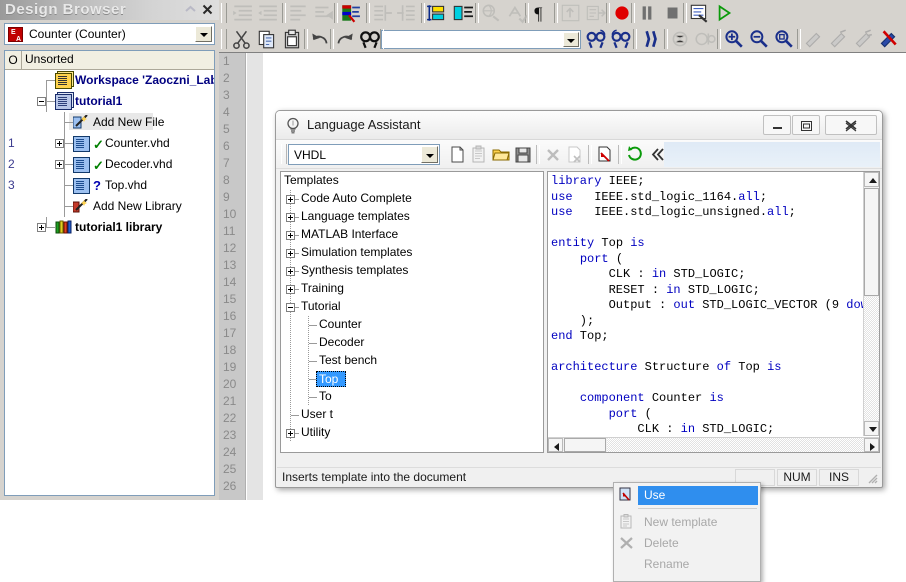 The width and height of the screenshot is (906, 582). What do you see at coordinates (255, 276) in the screenshot?
I see `bookmark-margin` at bounding box center [255, 276].